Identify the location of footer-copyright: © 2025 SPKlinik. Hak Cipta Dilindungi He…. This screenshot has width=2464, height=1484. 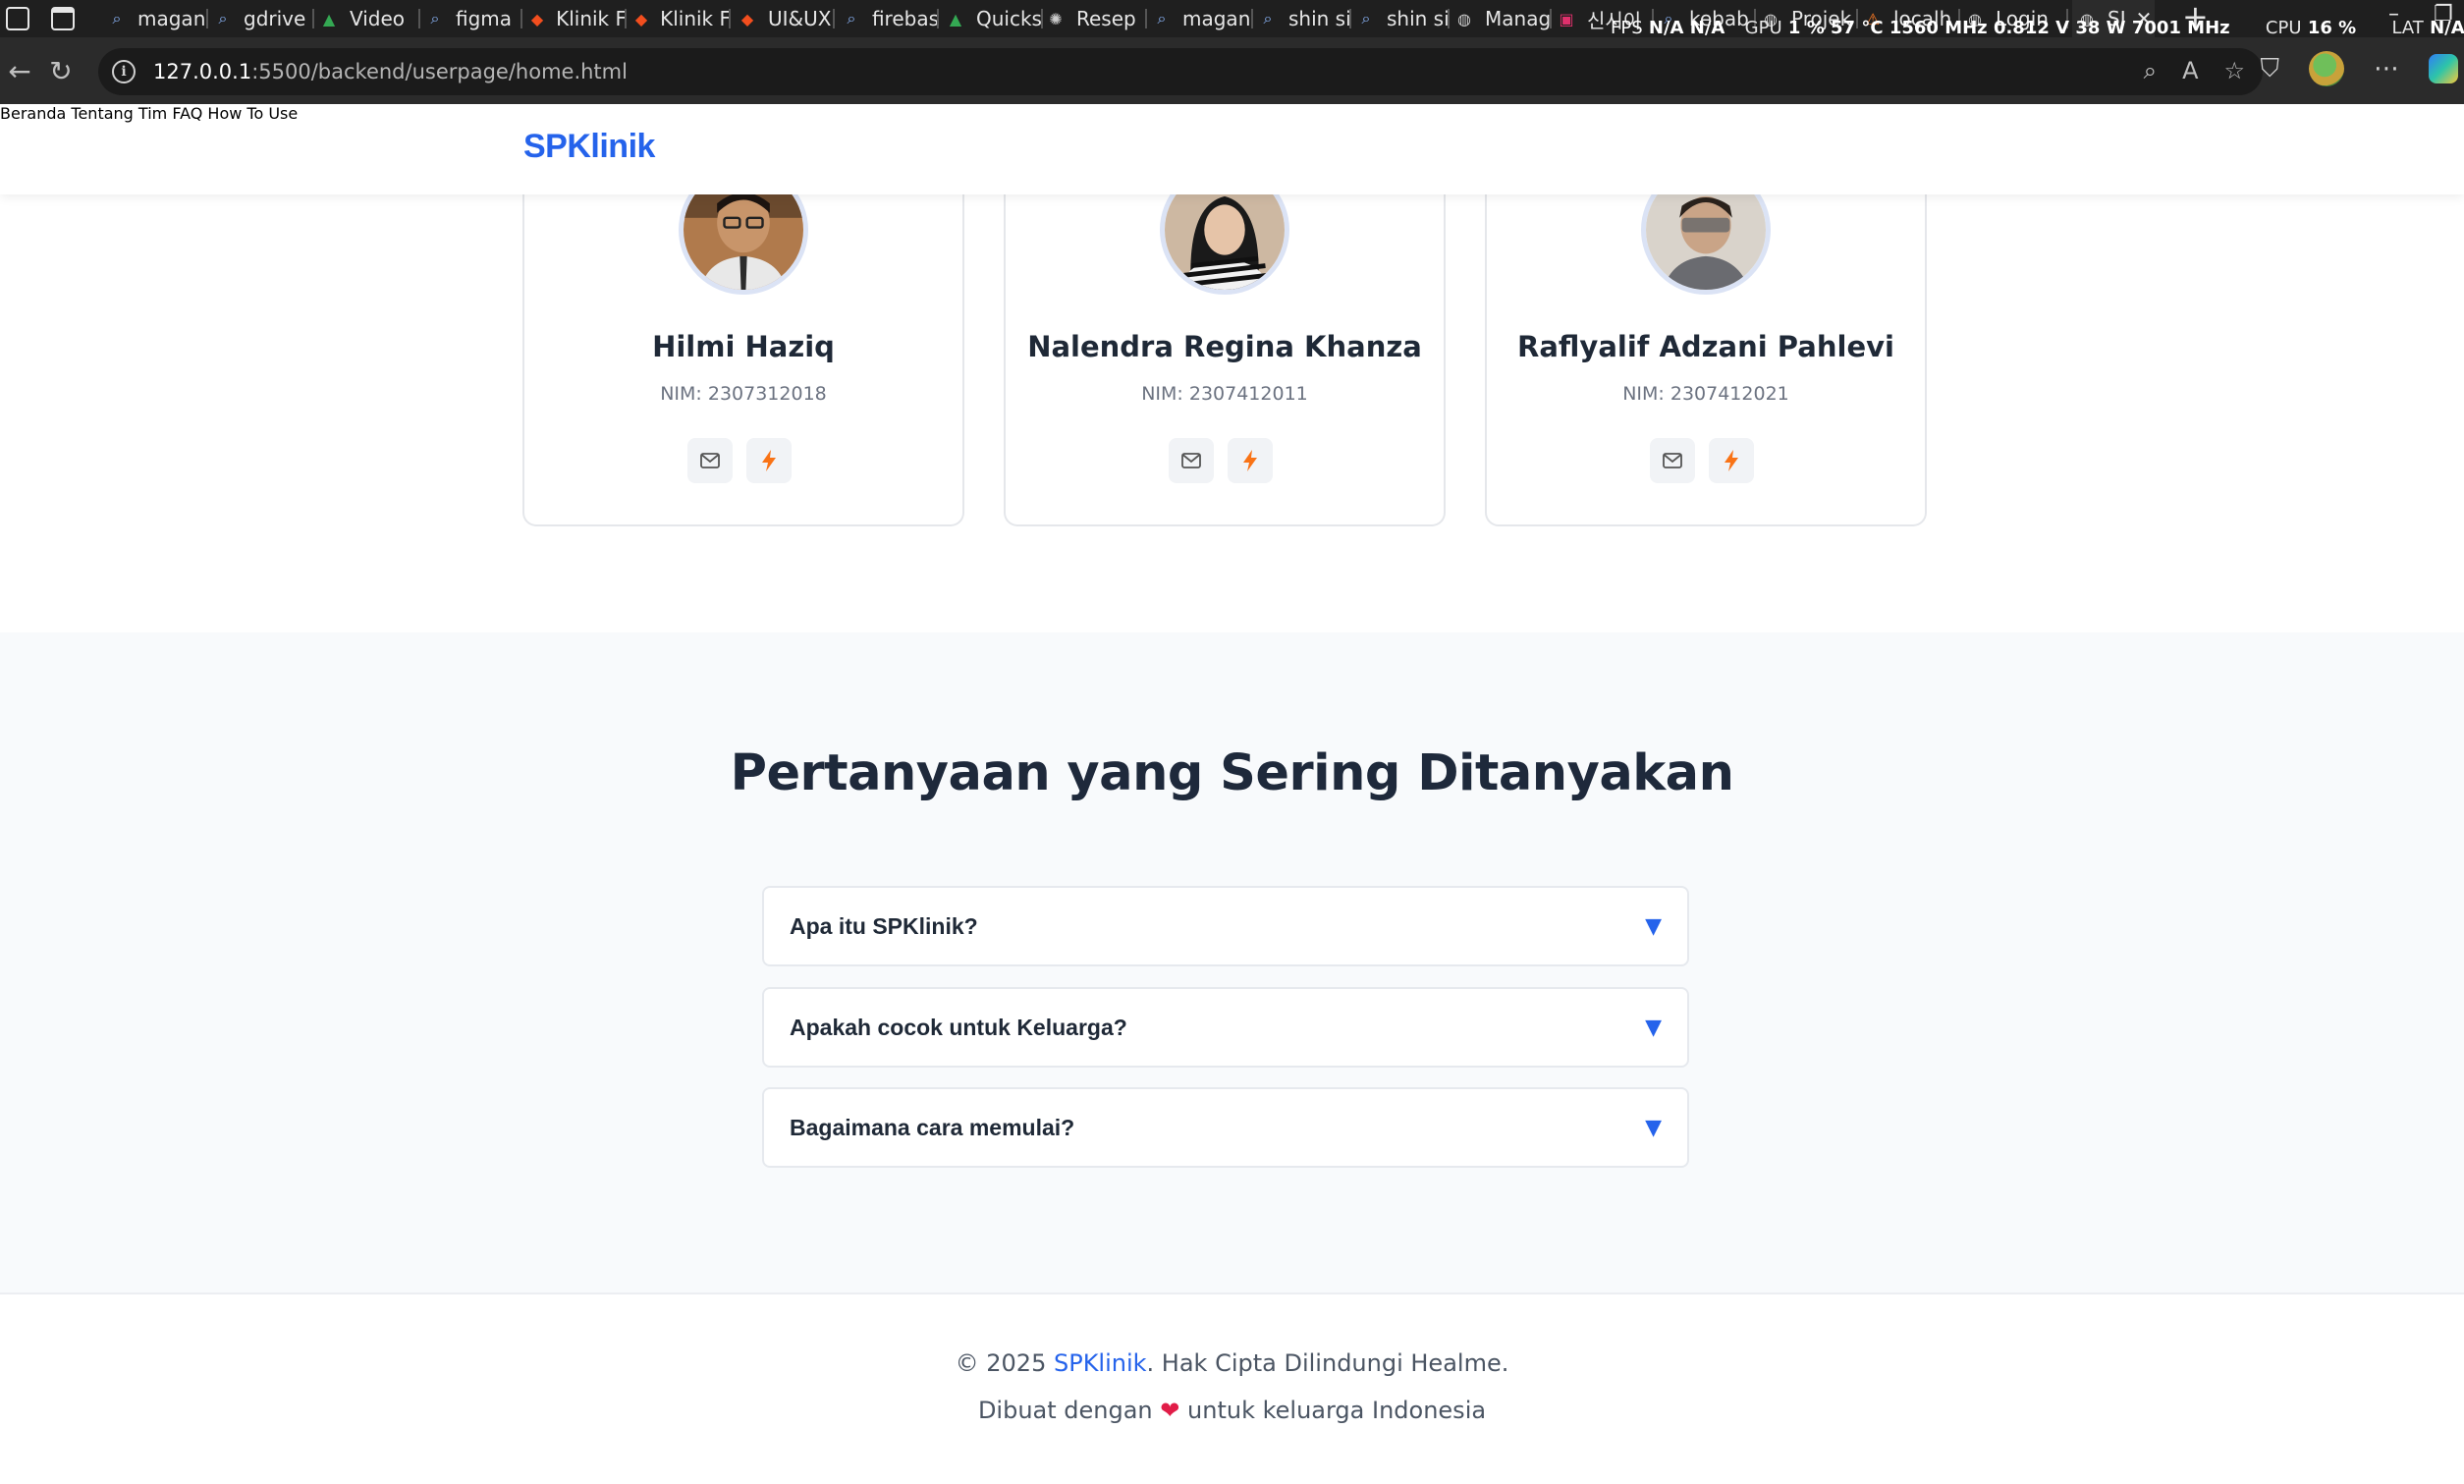
(1232, 1363).